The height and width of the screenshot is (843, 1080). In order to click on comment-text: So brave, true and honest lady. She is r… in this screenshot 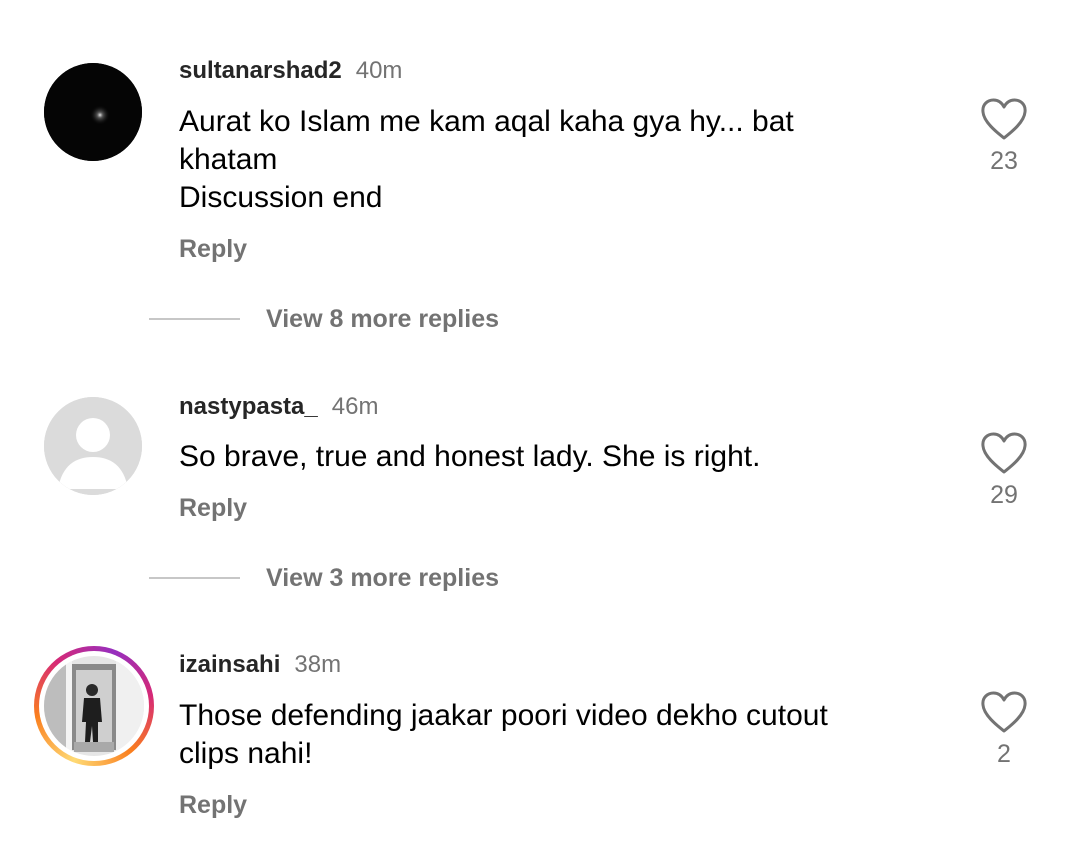, I will do `click(559, 457)`.